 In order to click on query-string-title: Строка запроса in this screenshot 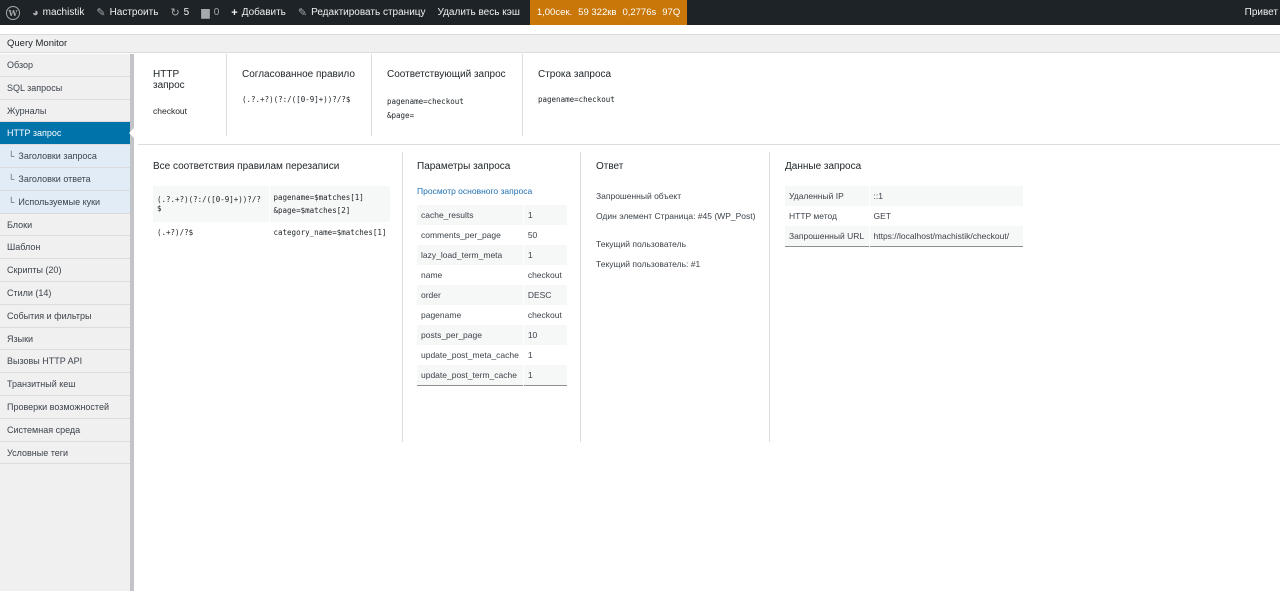, I will do `click(575, 74)`.